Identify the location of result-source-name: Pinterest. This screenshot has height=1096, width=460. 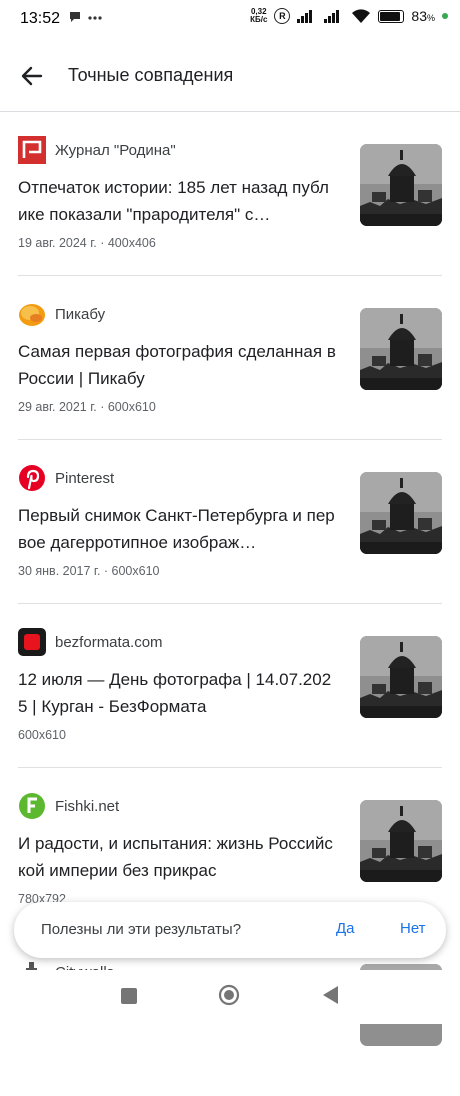
(85, 478).